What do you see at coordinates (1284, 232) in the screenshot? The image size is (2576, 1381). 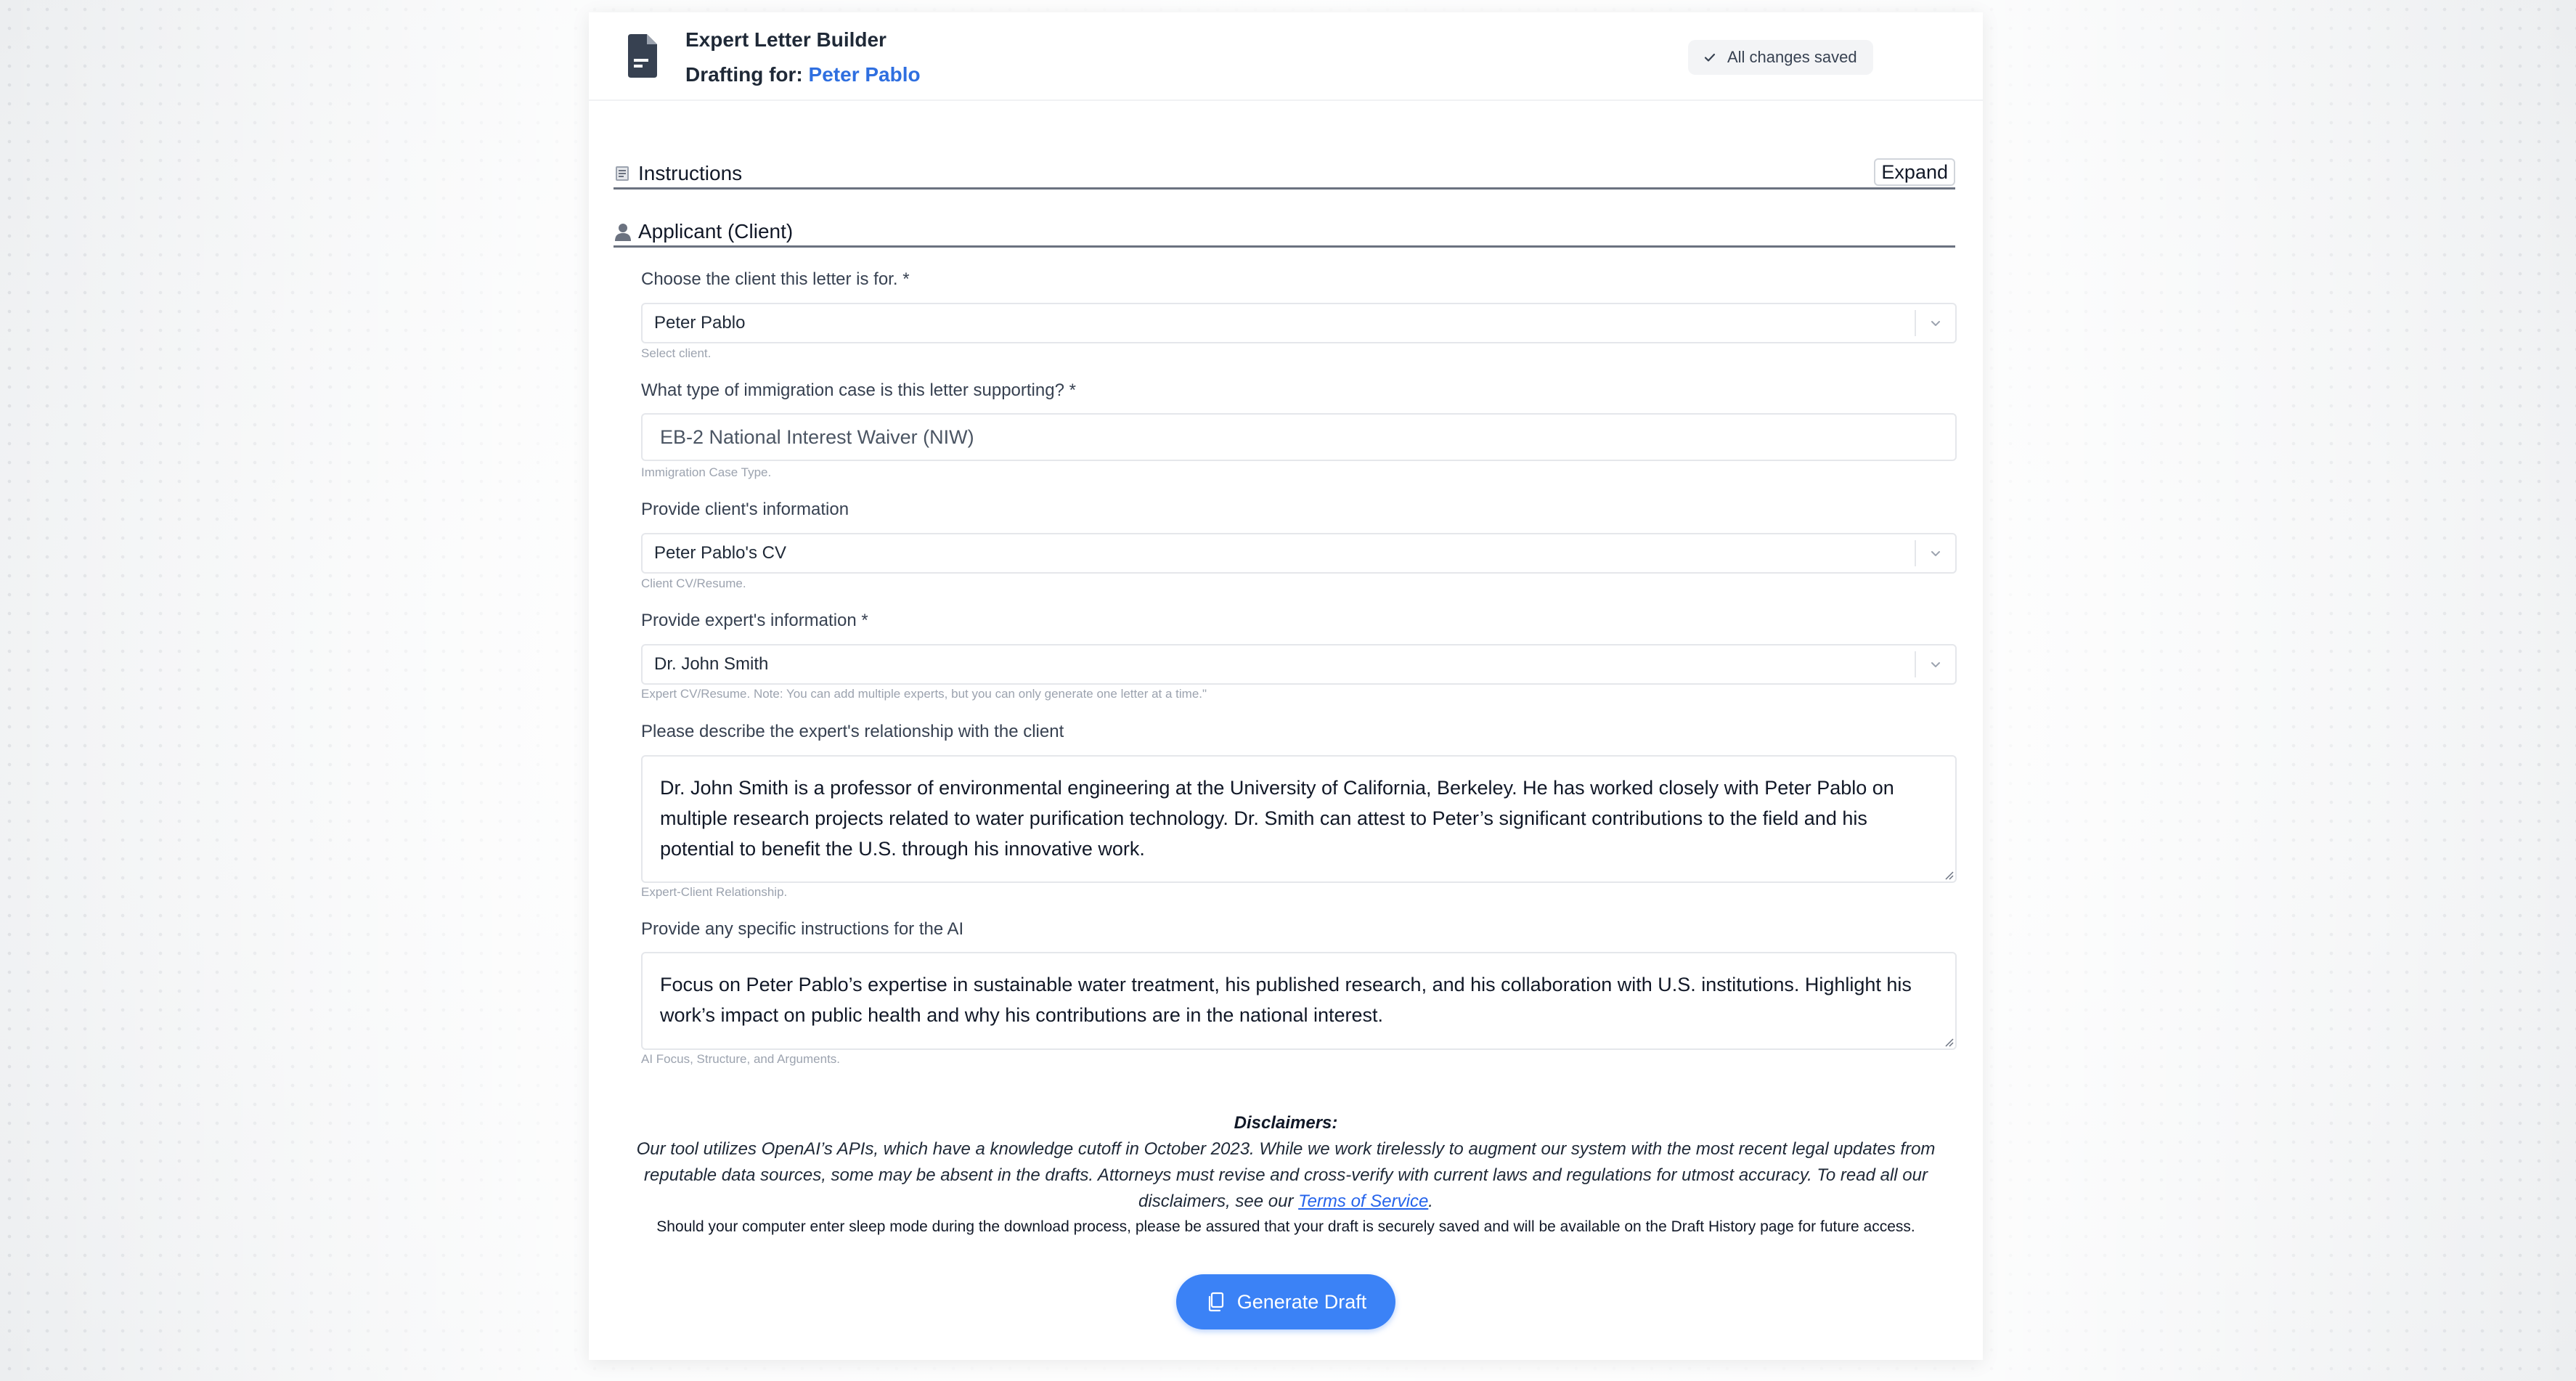 I see `applicant-section-header: Applicant (Client)` at bounding box center [1284, 232].